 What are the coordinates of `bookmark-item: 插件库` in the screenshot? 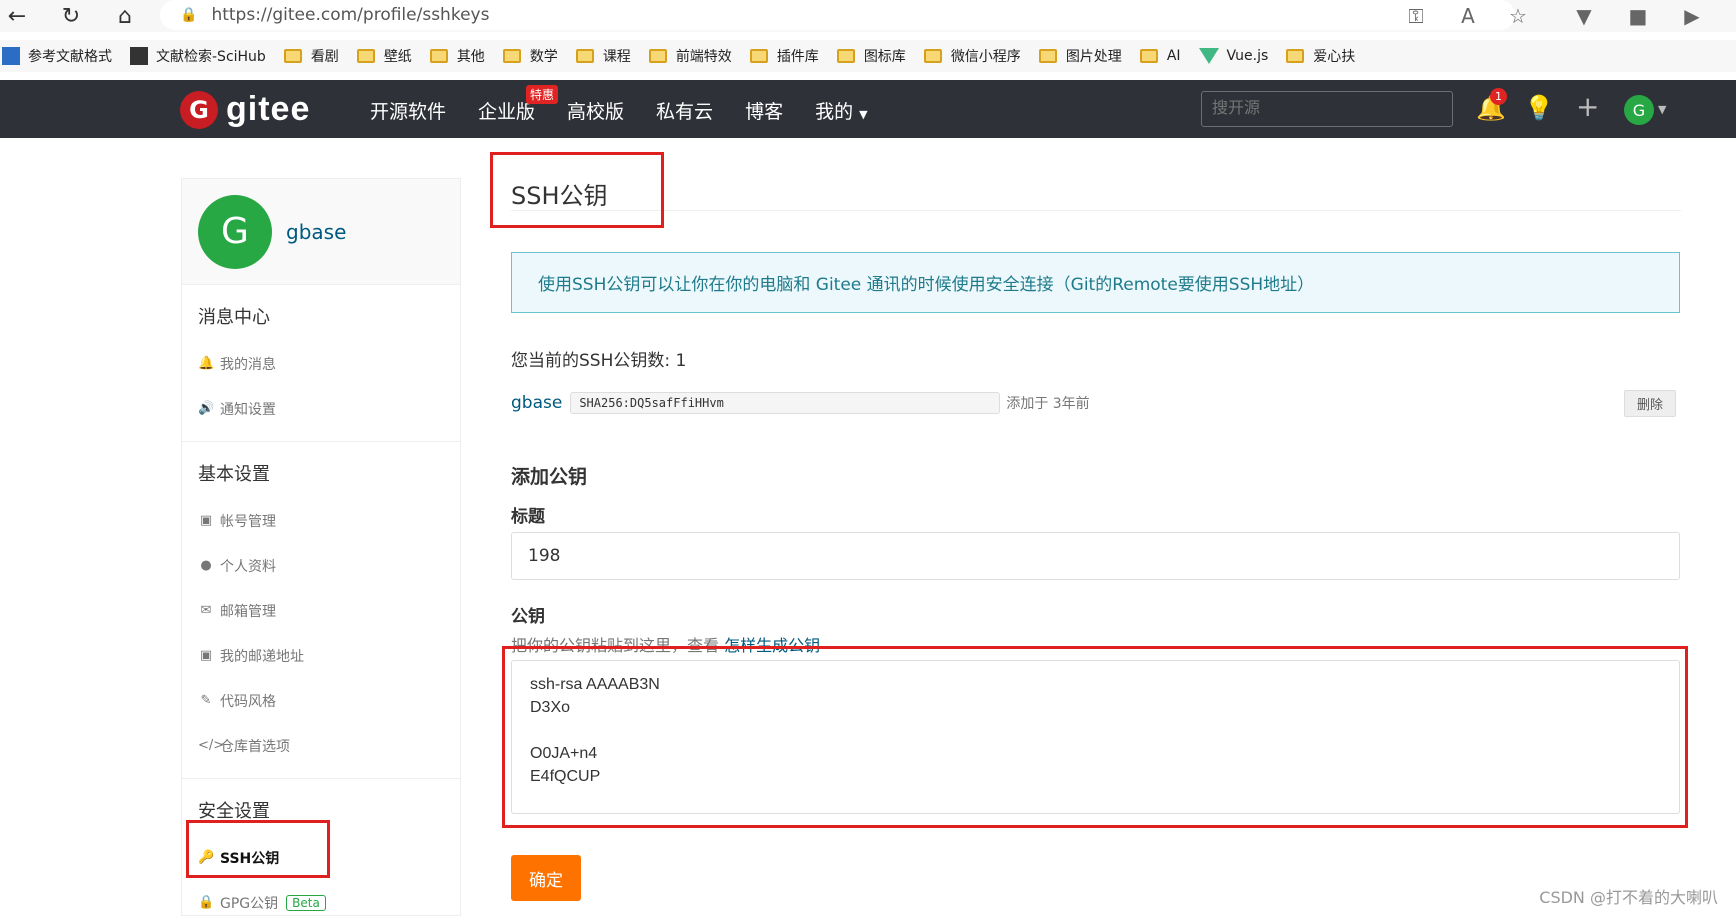 It's located at (784, 56).